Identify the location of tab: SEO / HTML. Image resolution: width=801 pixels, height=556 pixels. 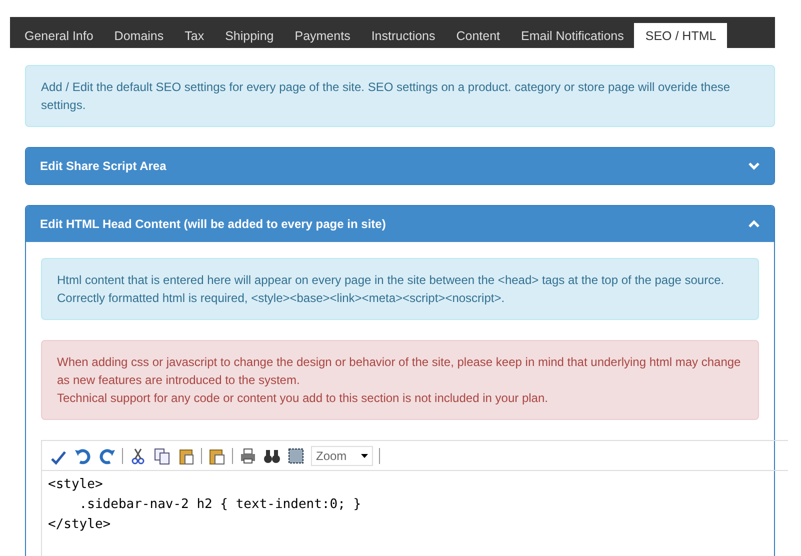
(681, 35).